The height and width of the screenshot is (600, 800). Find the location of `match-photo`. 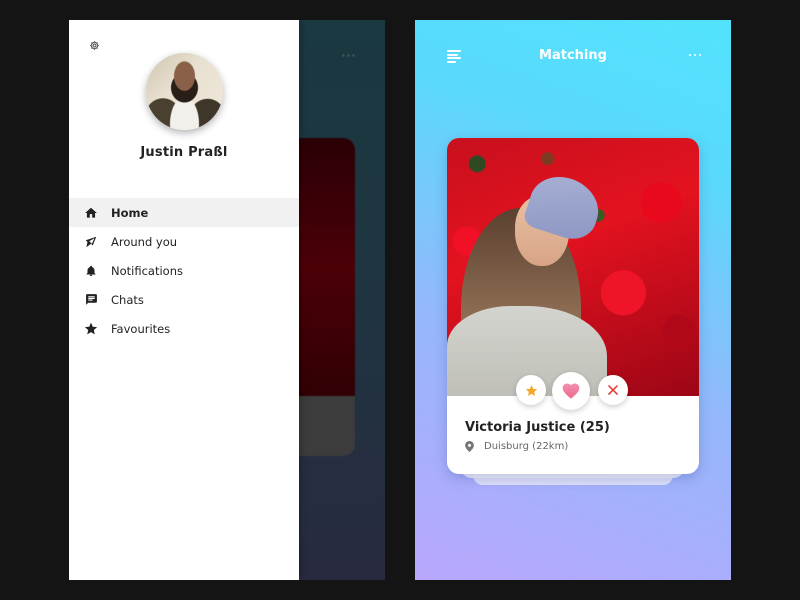

match-photo is located at coordinates (573, 267).